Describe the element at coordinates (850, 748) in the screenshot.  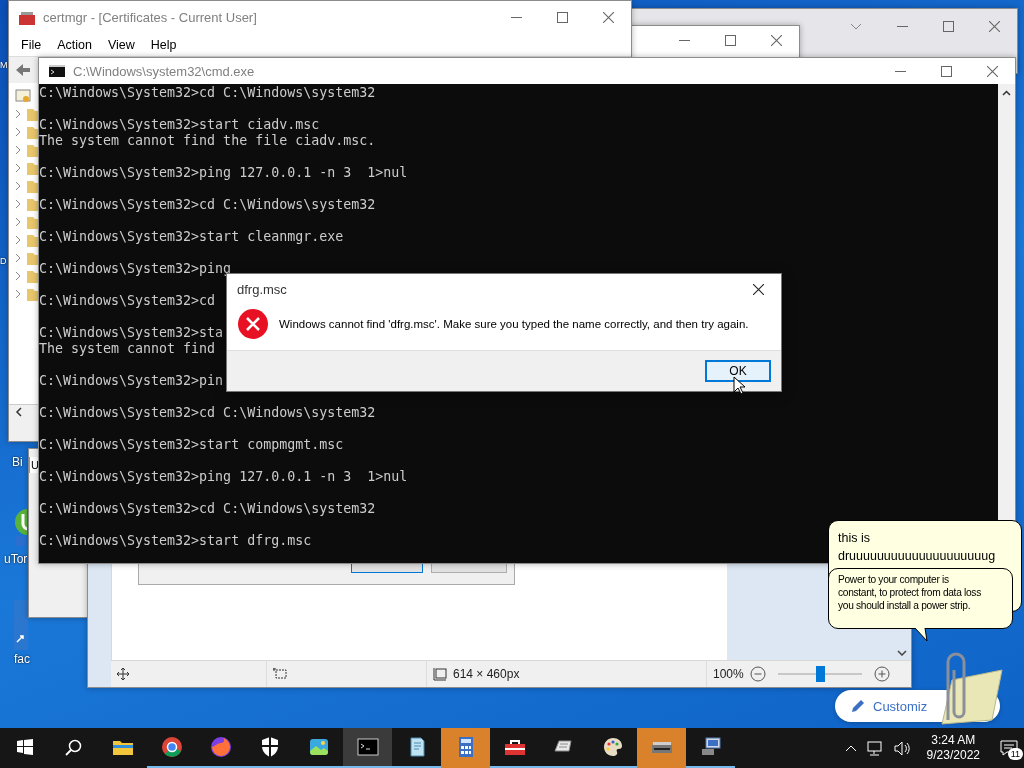
I see `chevron-up-icon` at that location.